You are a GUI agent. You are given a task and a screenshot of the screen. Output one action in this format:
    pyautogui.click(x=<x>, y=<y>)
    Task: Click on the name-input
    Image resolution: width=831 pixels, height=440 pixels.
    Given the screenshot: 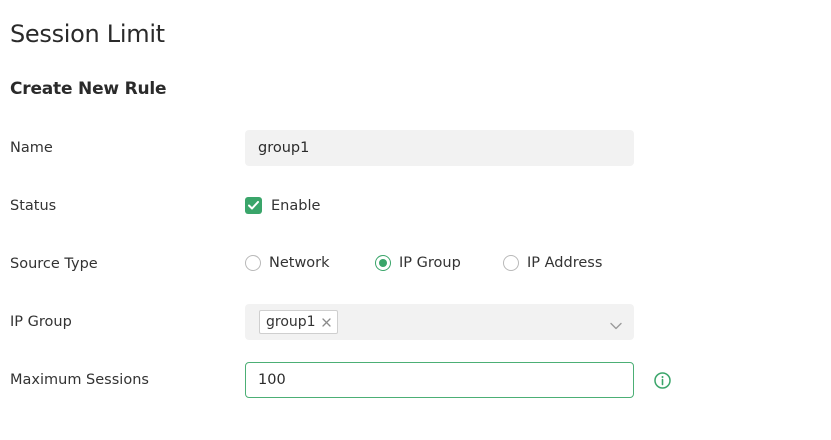 What is the action you would take?
    pyautogui.click(x=439, y=148)
    